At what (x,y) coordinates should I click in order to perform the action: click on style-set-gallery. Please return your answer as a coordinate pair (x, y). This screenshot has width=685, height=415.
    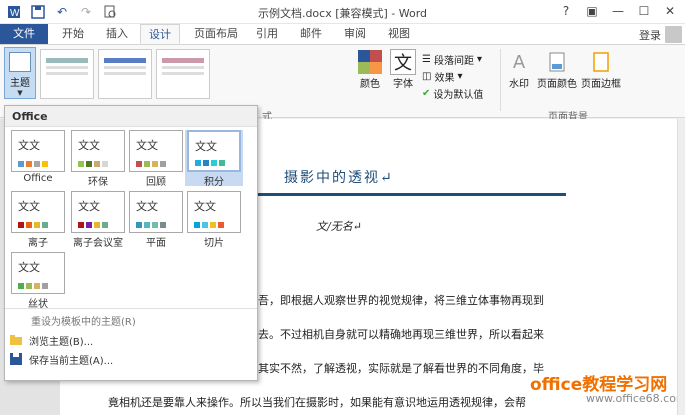
    Looking at the image, I should click on (197, 76).